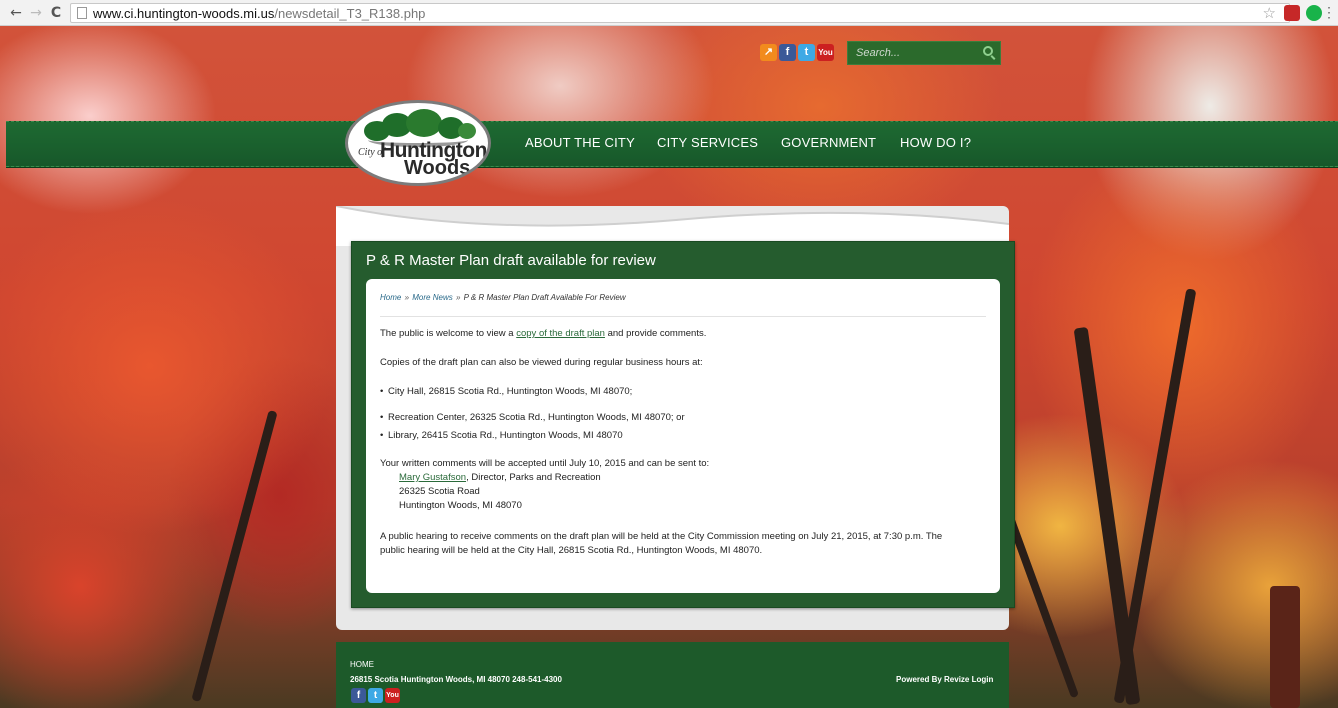  I want to click on logo-name-line2: Woods, so click(437, 168).